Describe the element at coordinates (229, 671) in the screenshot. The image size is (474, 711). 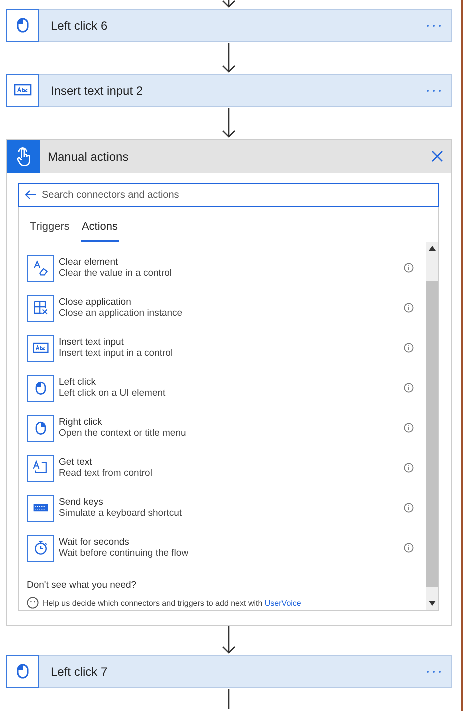
I see `action-card: Left click 7` at that location.